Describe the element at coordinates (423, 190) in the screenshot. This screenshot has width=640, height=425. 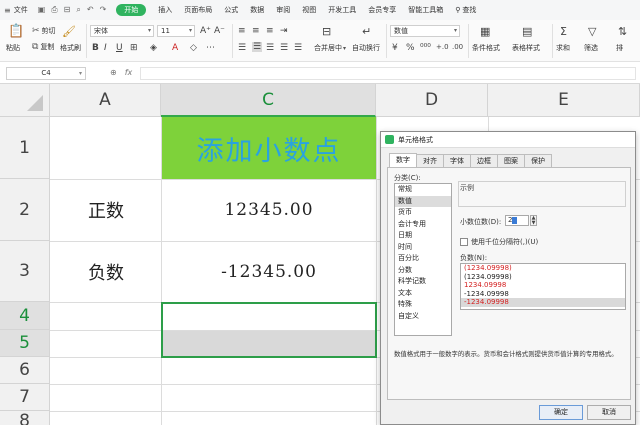
I see `category-item: 常规` at that location.